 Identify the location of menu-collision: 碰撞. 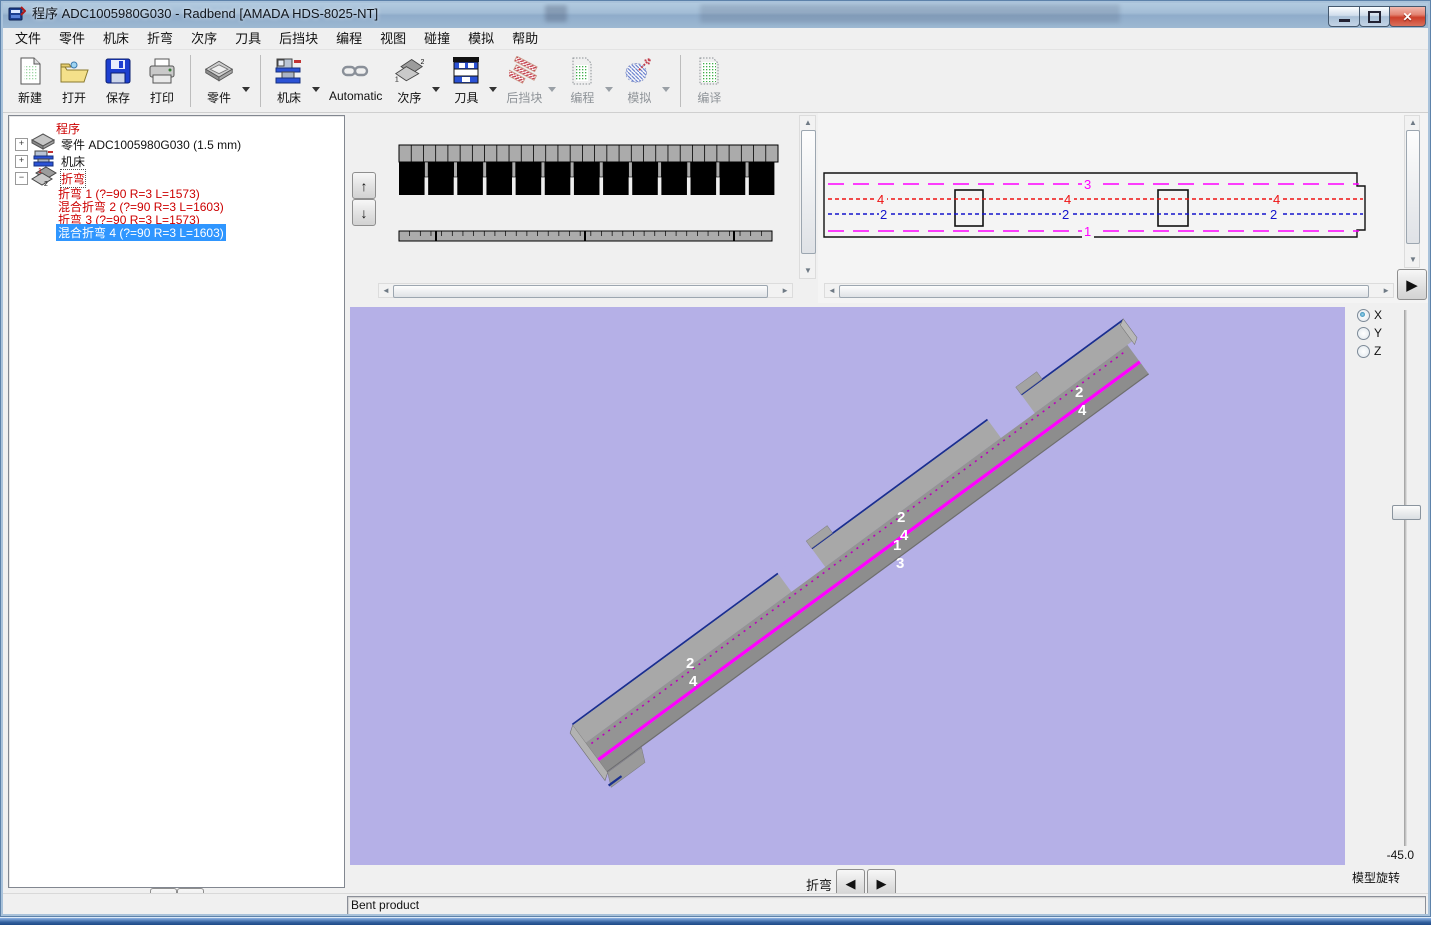
(437, 39).